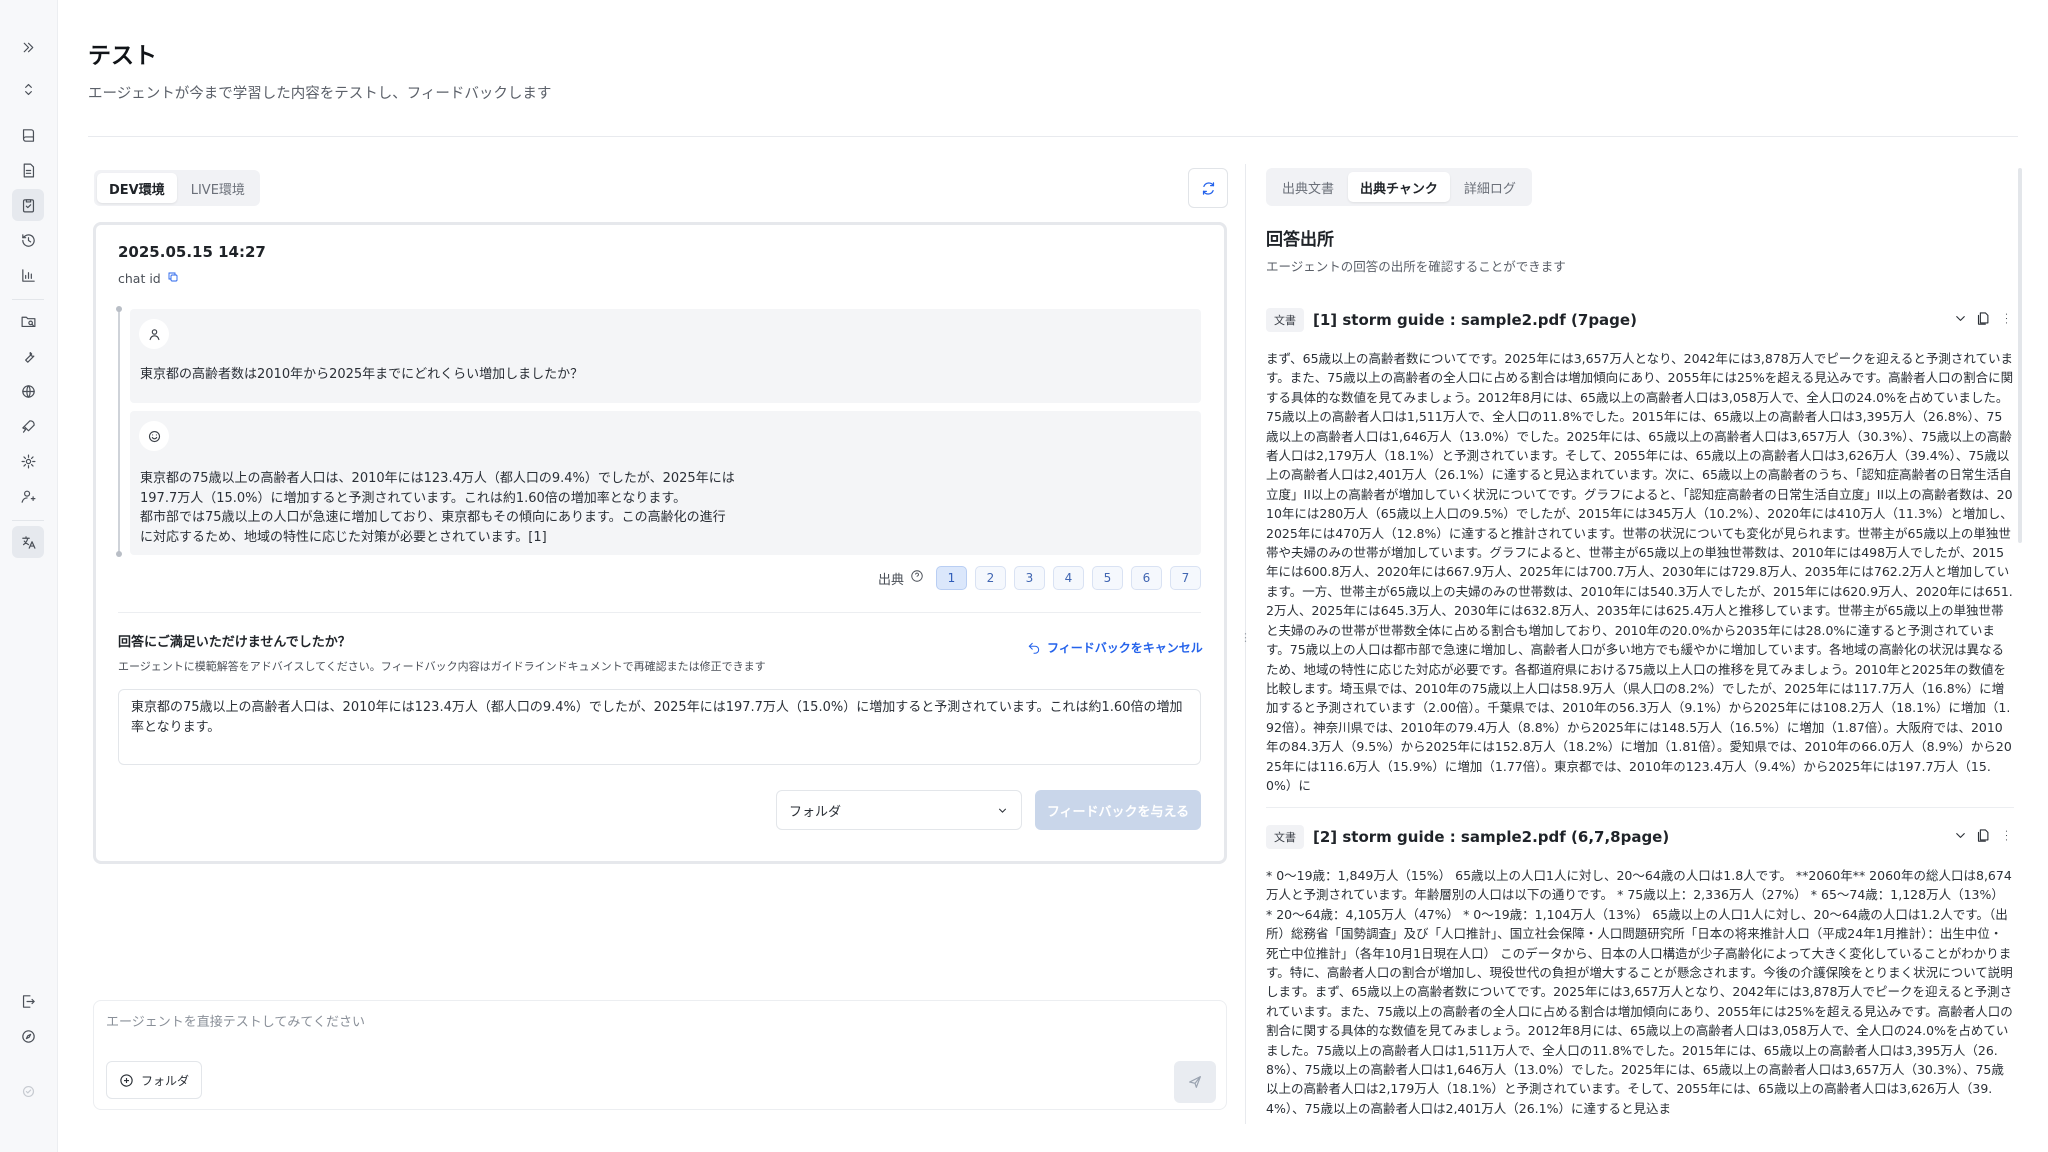 Image resolution: width=2048 pixels, height=1152 pixels. I want to click on expand-icon, so click(28, 47).